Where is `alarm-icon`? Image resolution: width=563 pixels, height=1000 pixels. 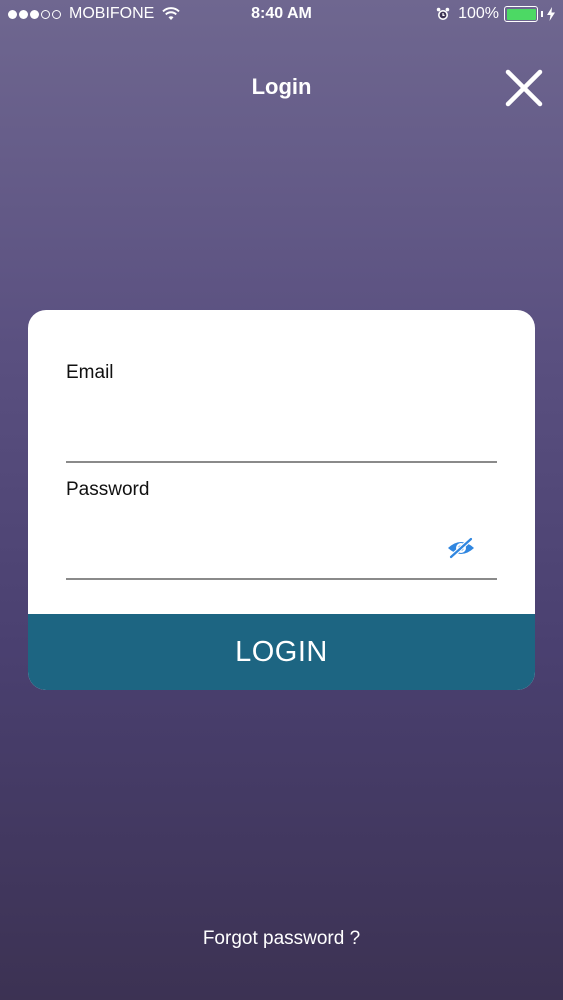 alarm-icon is located at coordinates (443, 13).